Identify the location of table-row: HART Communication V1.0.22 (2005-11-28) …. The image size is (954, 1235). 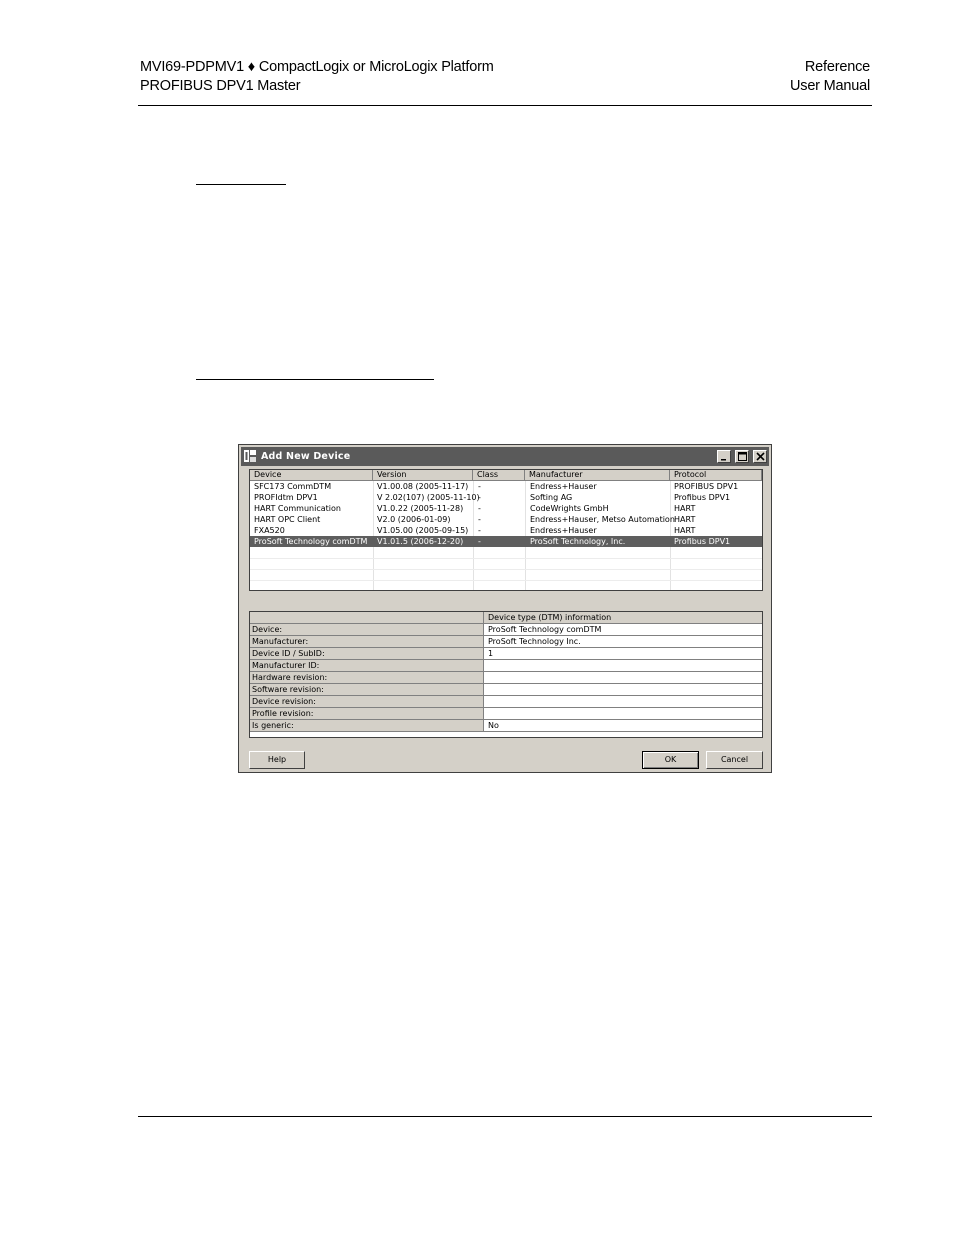
(506, 508).